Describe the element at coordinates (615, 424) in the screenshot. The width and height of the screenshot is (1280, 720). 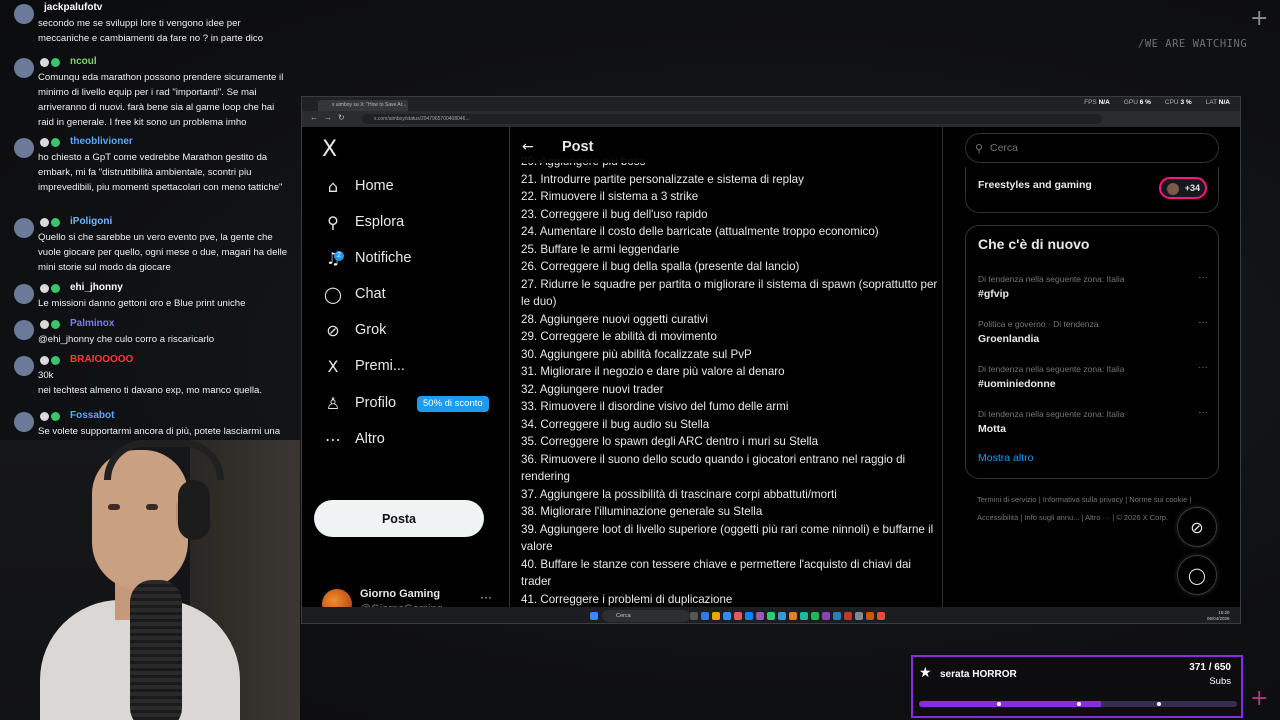
I see `list-item: 34. Correggere il bug audio su Stella` at that location.